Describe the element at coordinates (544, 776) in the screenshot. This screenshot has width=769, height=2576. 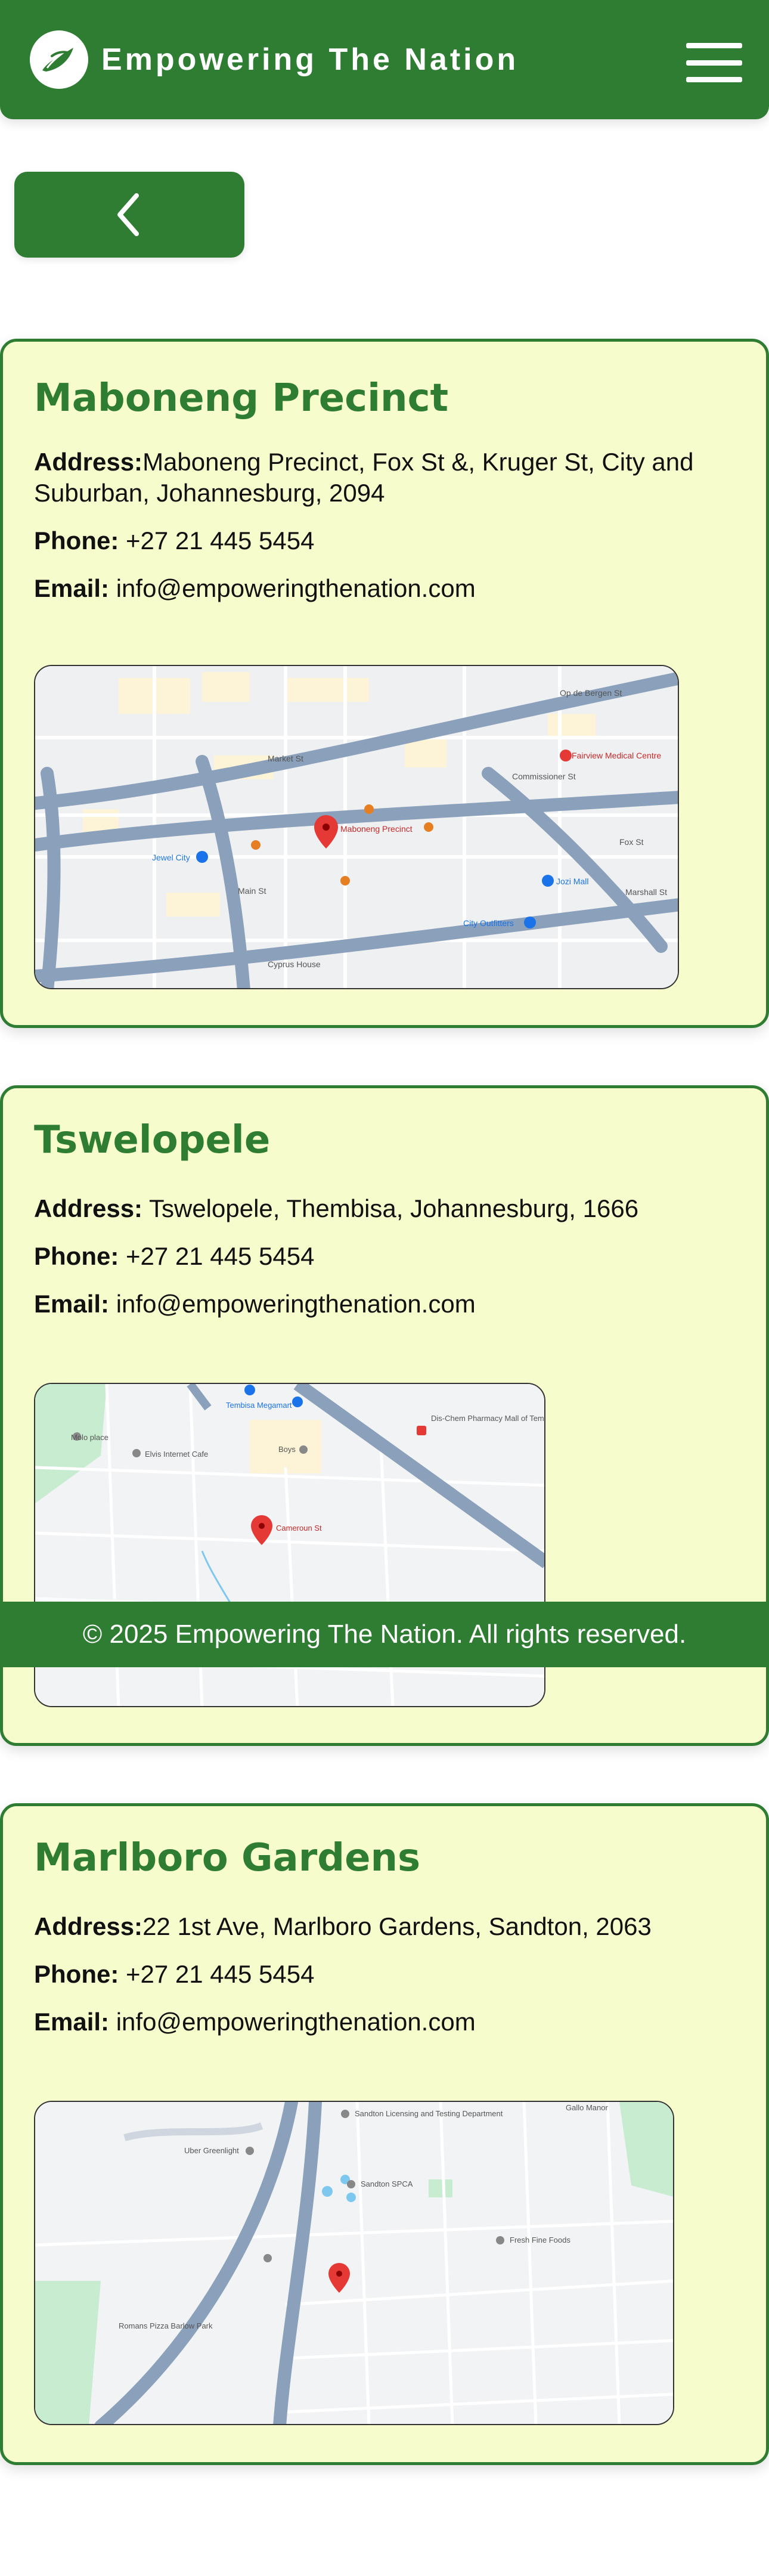
I see `map-label: Commissioner St` at that location.